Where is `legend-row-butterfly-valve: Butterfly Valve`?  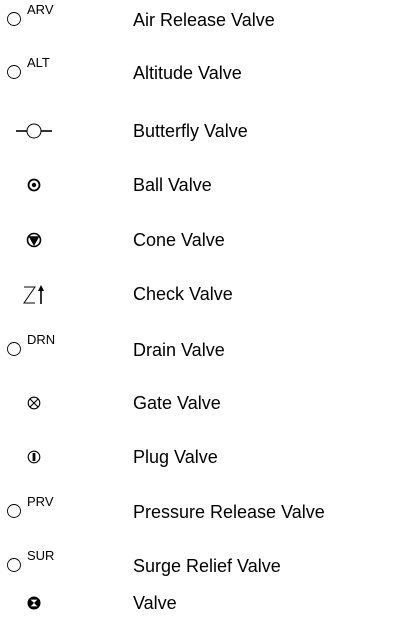
legend-row-butterfly-valve: Butterfly Valve is located at coordinates (198, 131).